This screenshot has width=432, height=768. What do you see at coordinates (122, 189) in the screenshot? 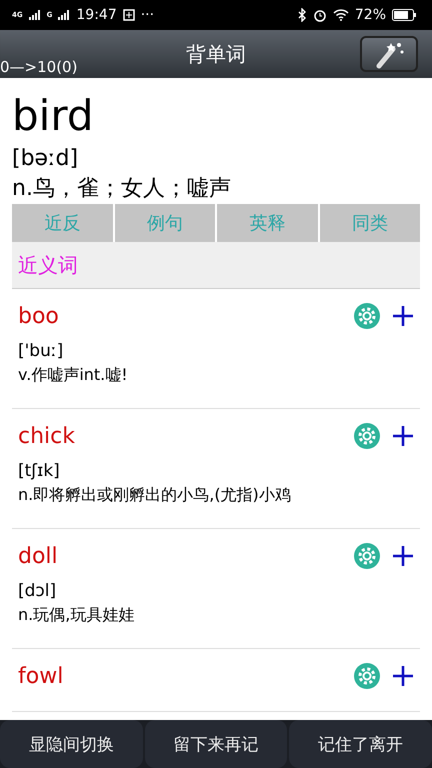
I see `definition: n.鸟，雀；女人；嘘声` at bounding box center [122, 189].